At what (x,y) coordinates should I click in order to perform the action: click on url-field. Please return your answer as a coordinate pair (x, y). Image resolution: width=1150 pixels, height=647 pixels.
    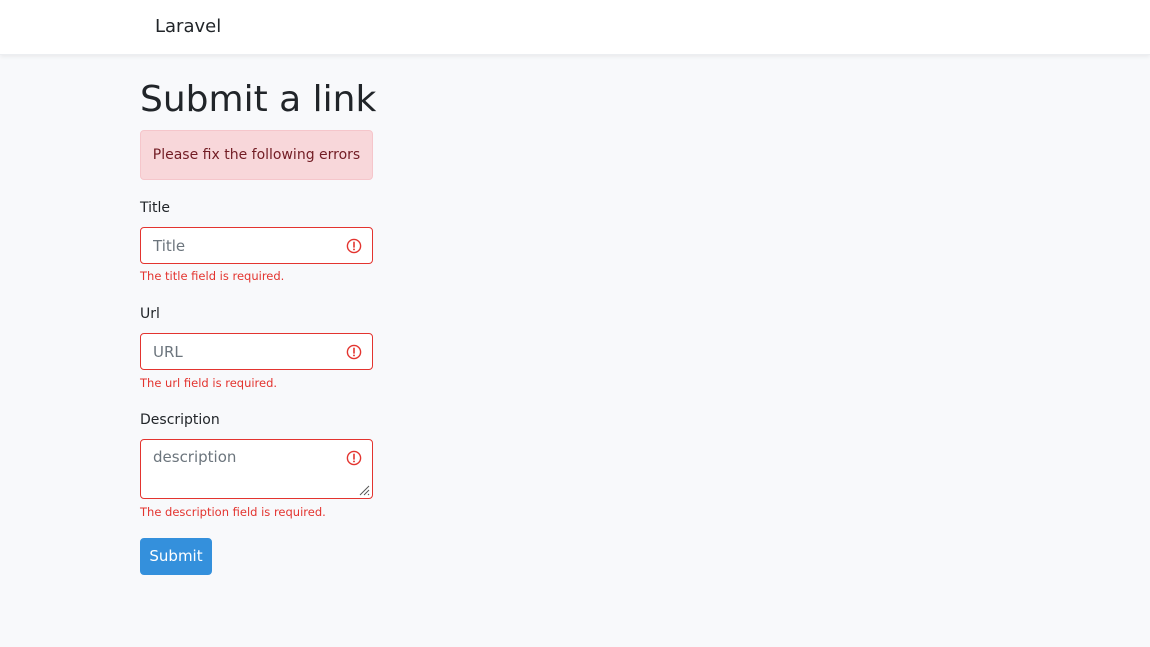
    Looking at the image, I should click on (256, 351).